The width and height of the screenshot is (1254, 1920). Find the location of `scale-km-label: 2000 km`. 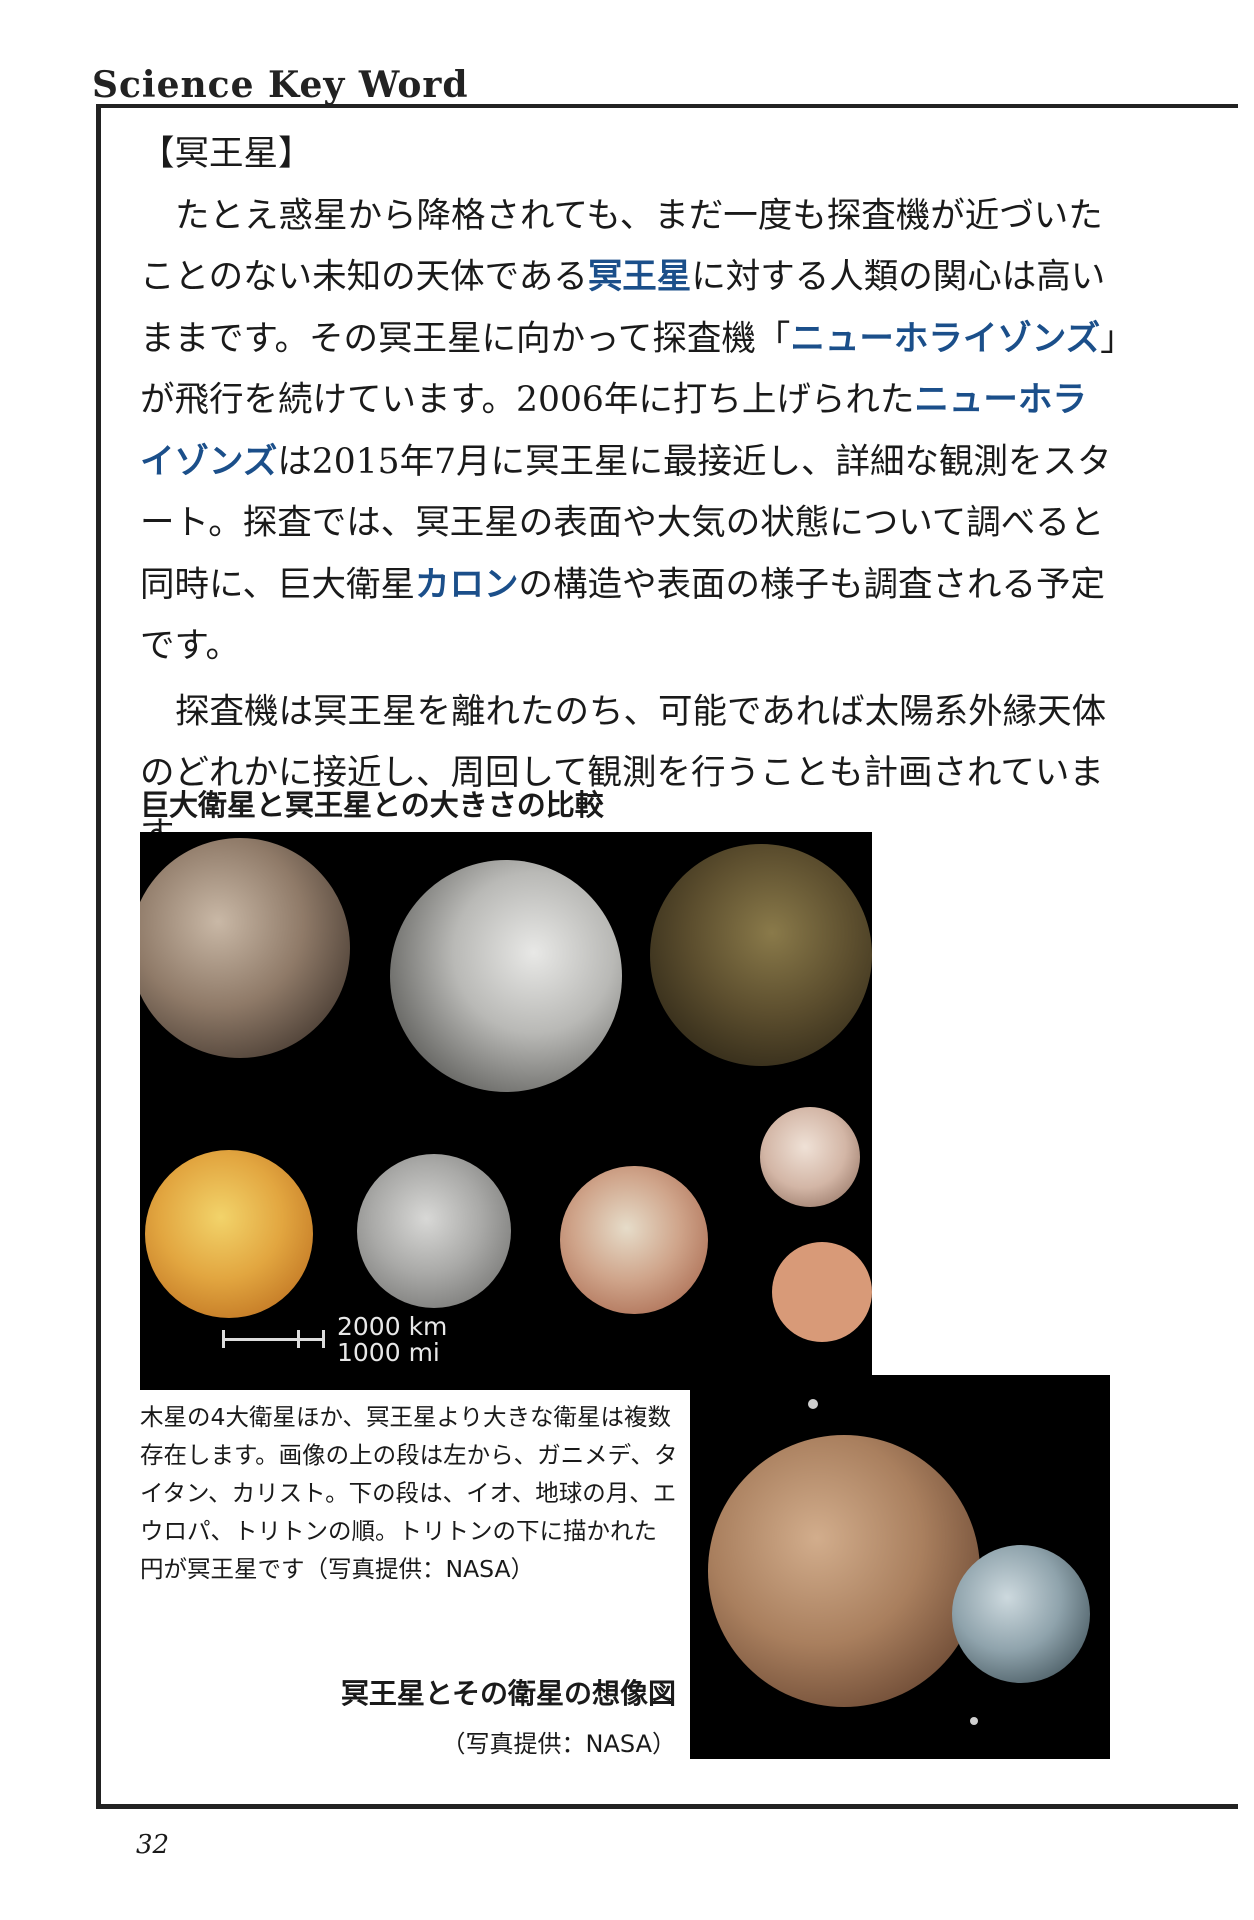

scale-km-label: 2000 km is located at coordinates (392, 1326).